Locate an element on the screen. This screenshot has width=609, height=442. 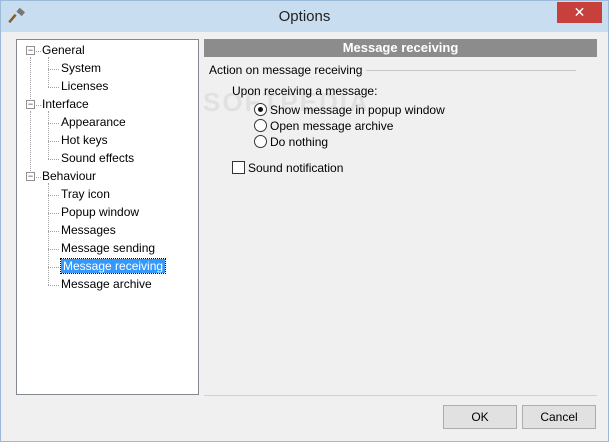
tree-item-tray-icon: Tray icon is located at coordinates (79, 194).